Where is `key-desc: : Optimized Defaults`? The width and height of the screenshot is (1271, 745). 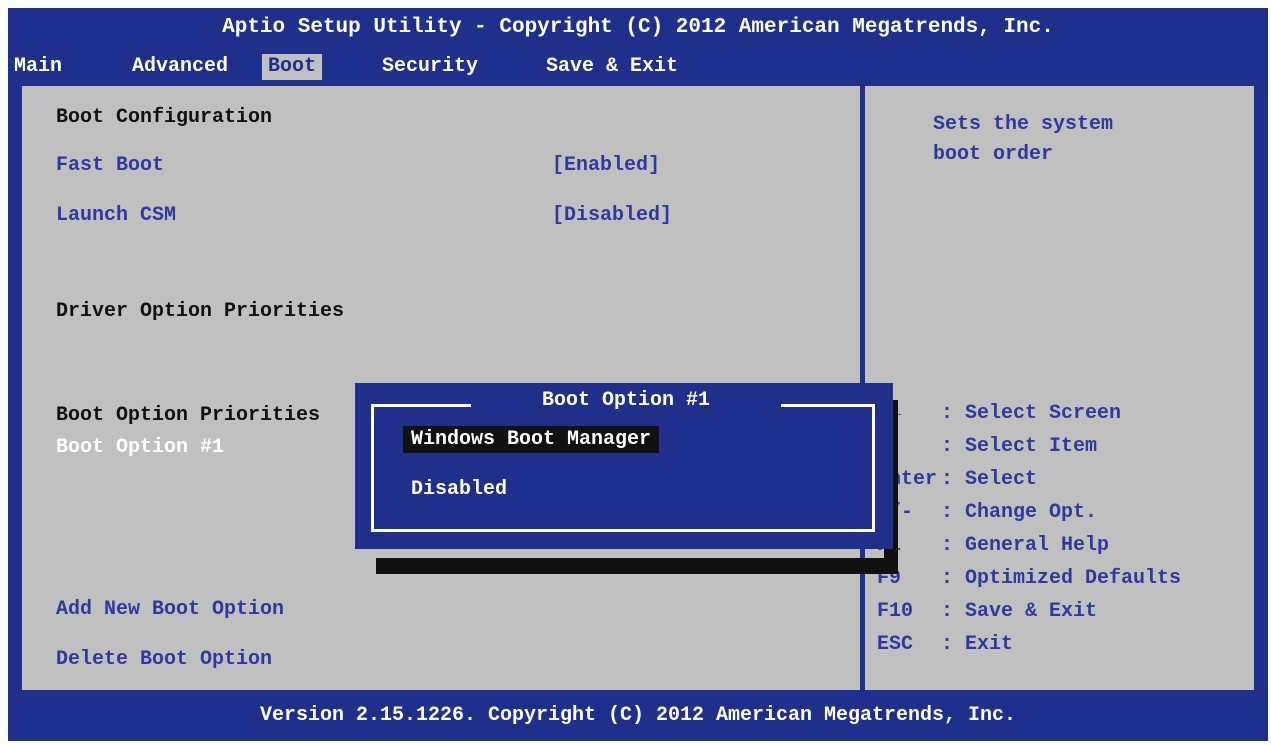
key-desc: : Optimized Defaults is located at coordinates (1061, 578).